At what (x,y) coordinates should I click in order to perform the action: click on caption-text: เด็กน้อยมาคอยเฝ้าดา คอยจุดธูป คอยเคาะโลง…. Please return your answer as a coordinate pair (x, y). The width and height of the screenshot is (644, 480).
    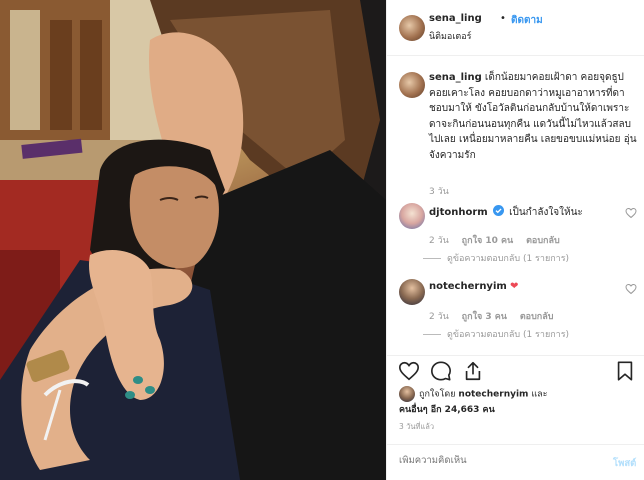
    Looking at the image, I should click on (533, 116).